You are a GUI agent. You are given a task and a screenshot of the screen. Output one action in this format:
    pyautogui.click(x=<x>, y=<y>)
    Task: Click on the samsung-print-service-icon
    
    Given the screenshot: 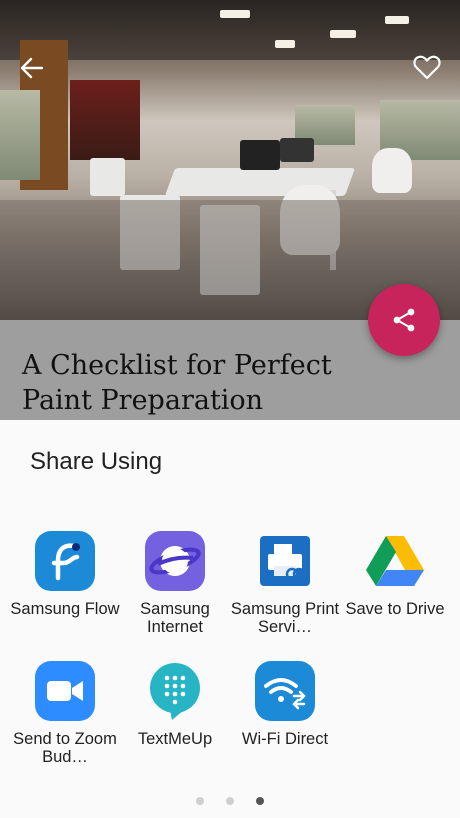 What is the action you would take?
    pyautogui.click(x=285, y=561)
    